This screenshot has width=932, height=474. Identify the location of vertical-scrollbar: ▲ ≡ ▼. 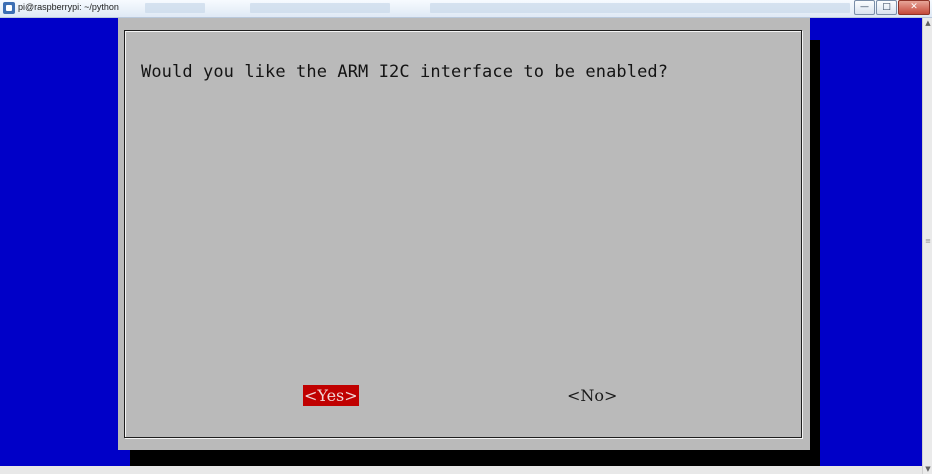
(927, 246).